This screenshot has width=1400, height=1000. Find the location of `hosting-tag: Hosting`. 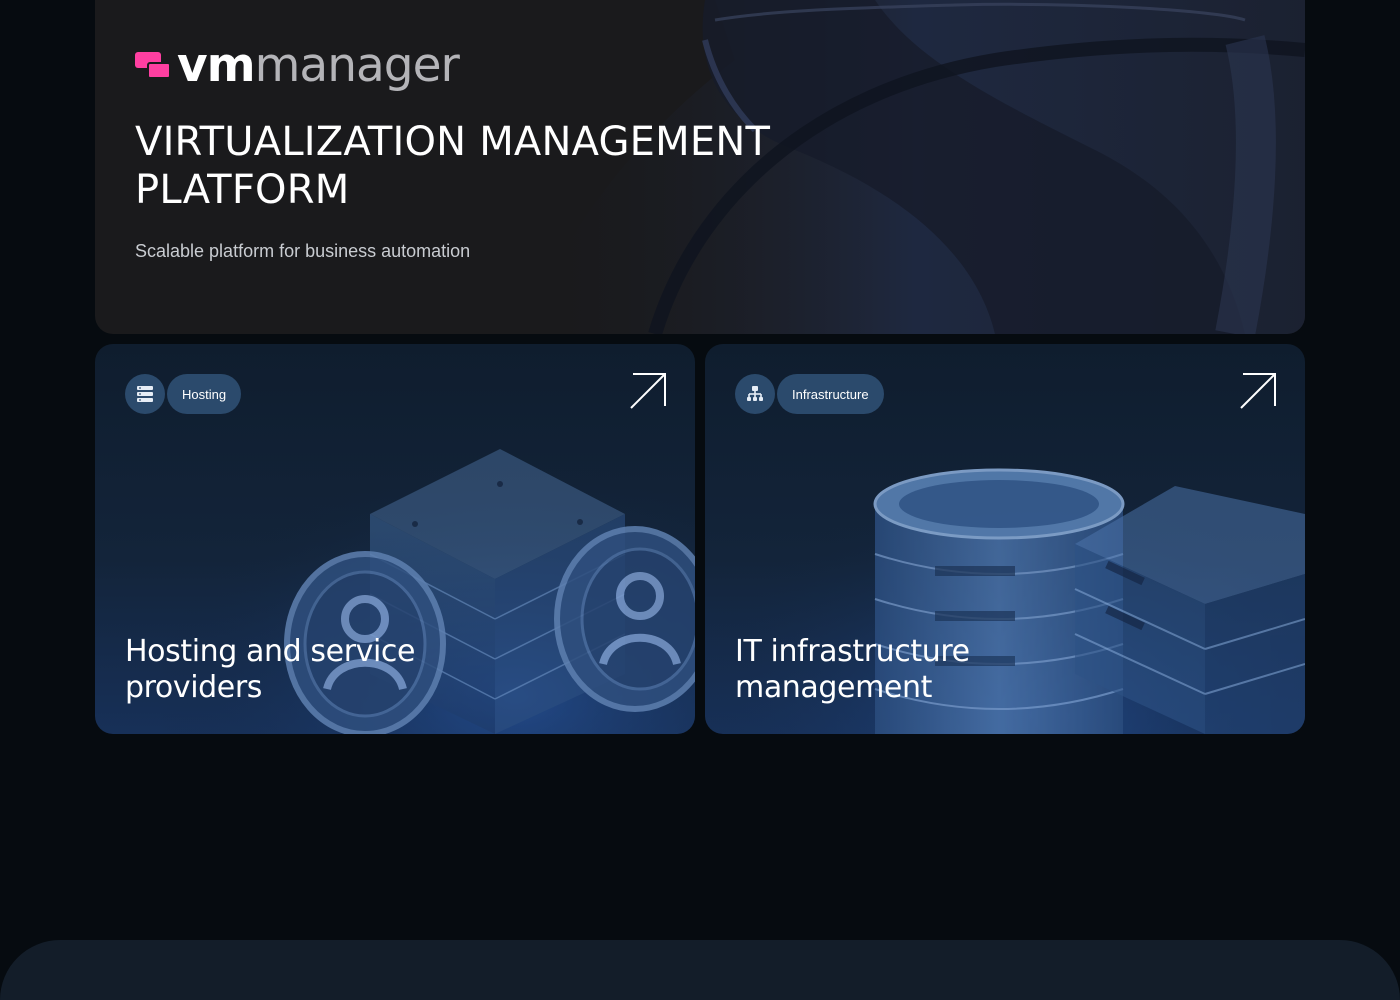

hosting-tag: Hosting is located at coordinates (183, 394).